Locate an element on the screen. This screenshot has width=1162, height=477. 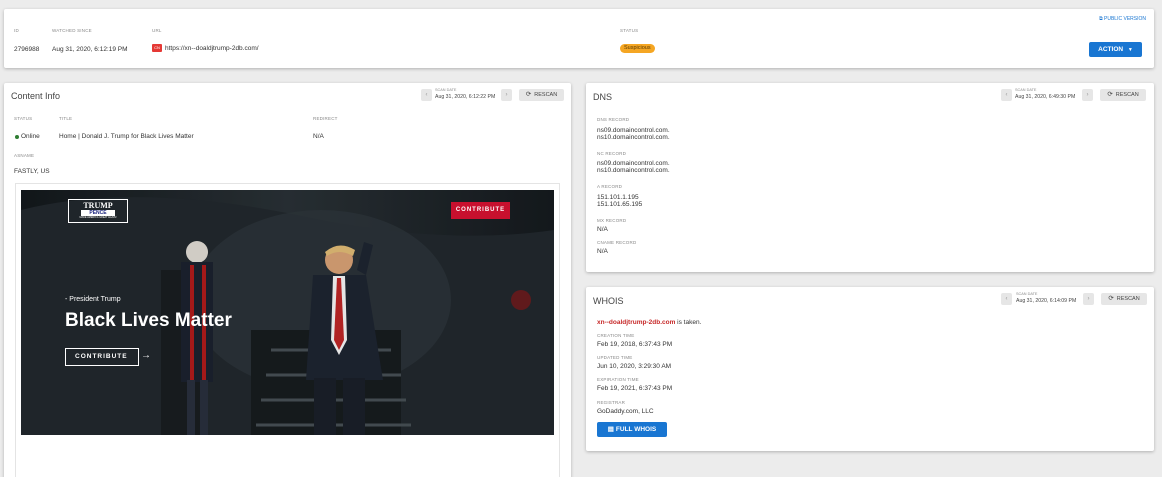
expiration-time-value: Feb 19, 2021, 6:37:43 PM is located at coordinates (635, 388).